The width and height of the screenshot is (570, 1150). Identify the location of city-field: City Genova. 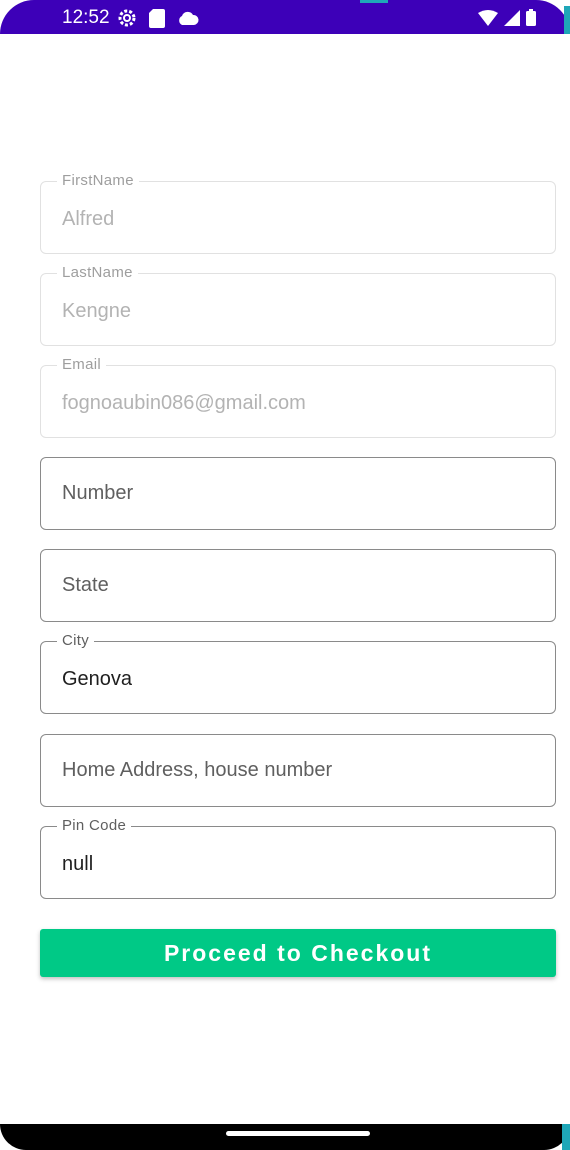
(298, 673).